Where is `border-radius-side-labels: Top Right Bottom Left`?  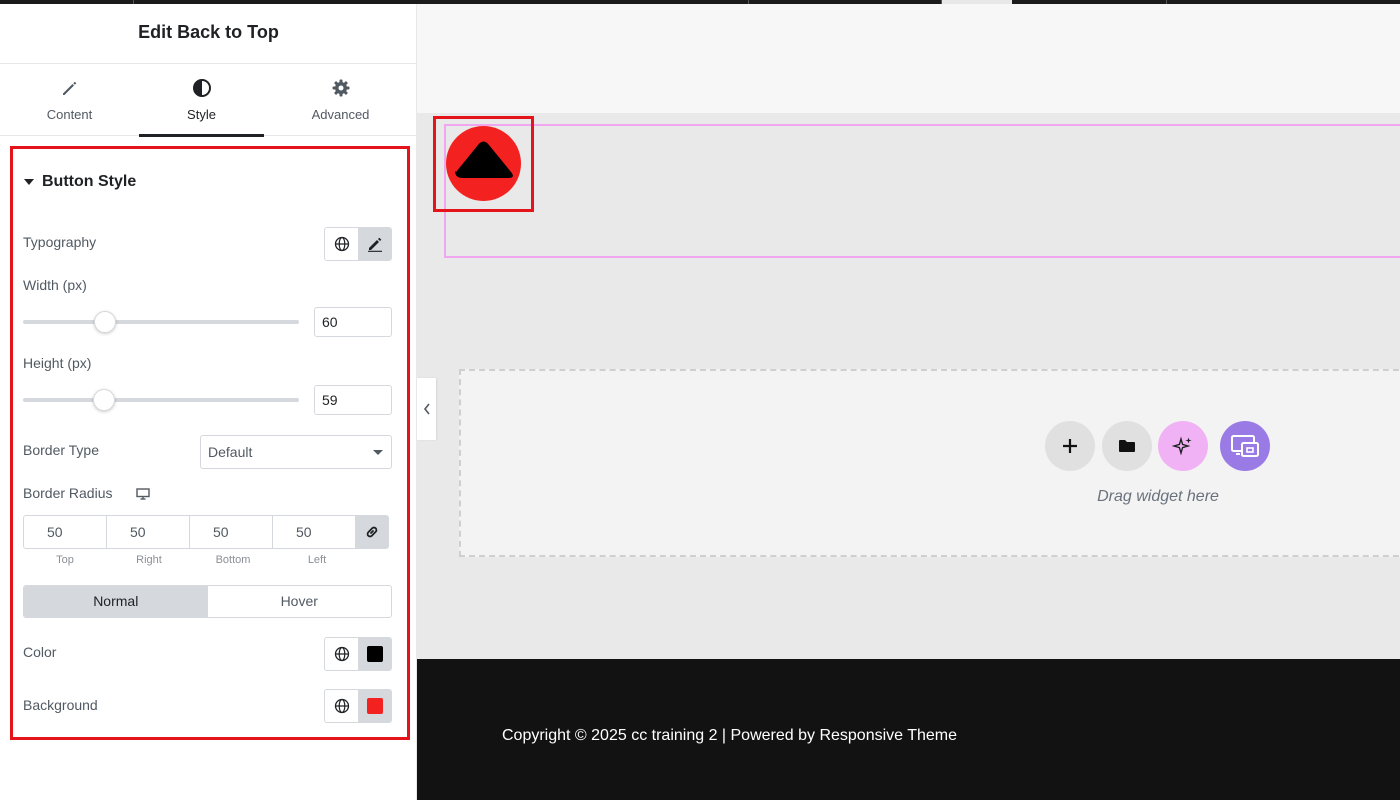
border-radius-side-labels: Top Right Bottom Left is located at coordinates (191, 560).